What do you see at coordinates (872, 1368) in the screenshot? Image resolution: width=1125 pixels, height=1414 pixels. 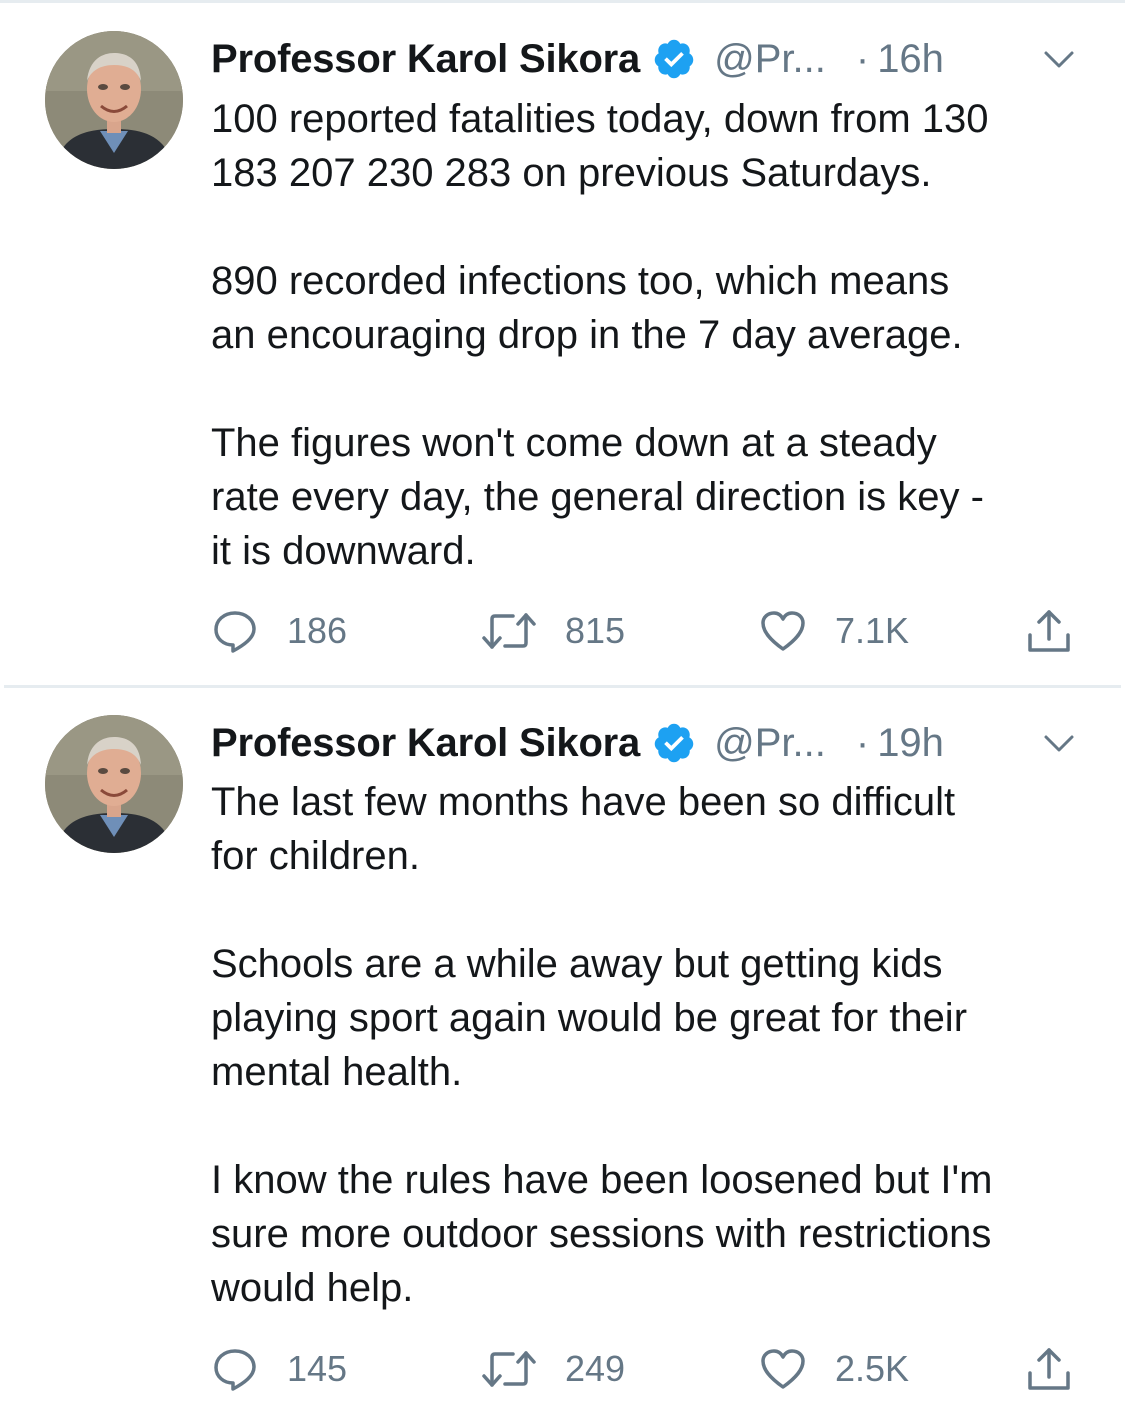 I see `like-count: 2.5K` at bounding box center [872, 1368].